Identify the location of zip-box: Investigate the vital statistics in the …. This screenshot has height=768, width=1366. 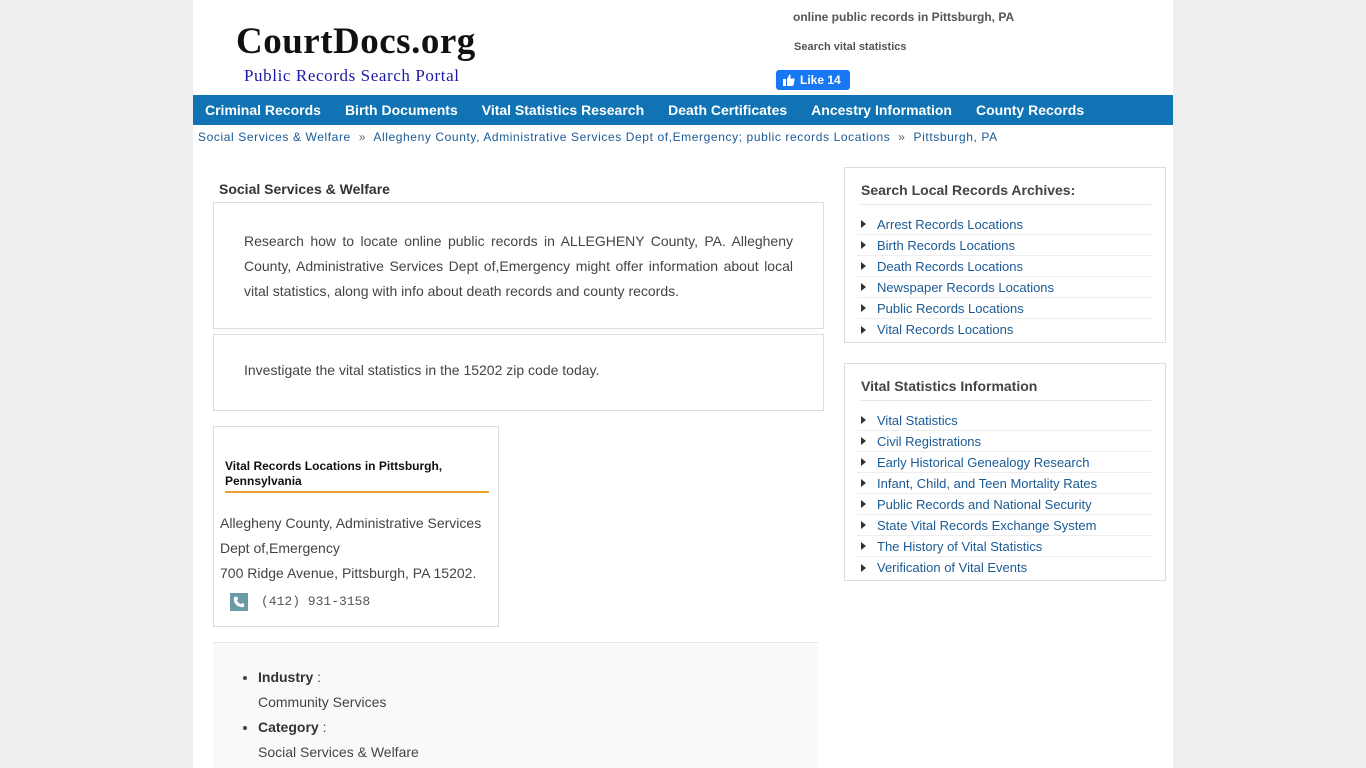
(518, 372).